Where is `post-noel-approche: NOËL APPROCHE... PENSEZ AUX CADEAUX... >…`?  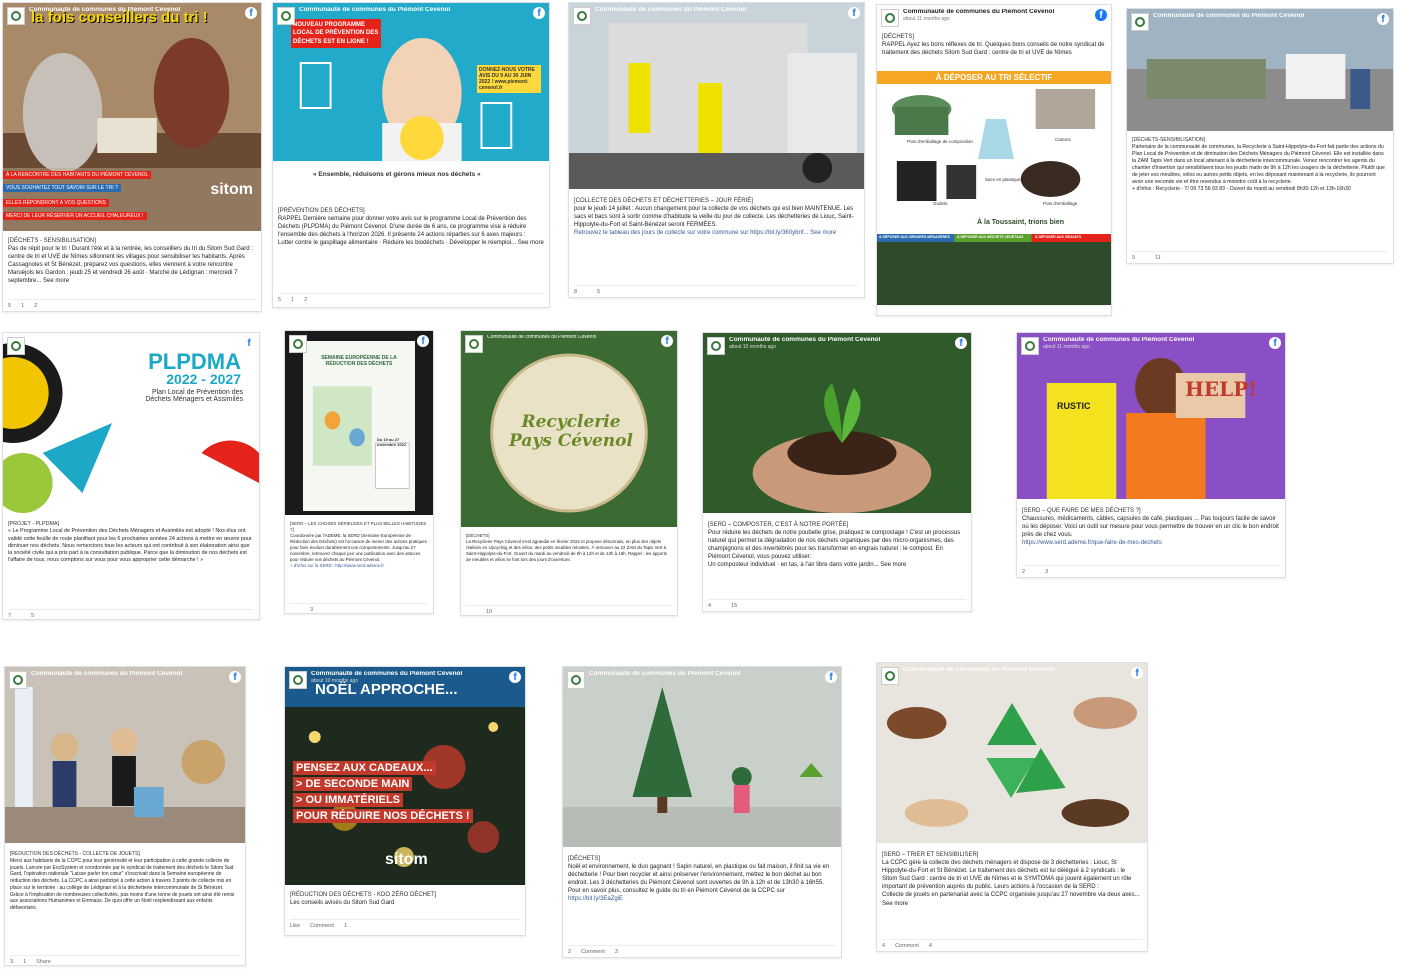 post-noel-approche: NOËL APPROCHE... PENSEZ AUX CADEAUX... >… is located at coordinates (405, 801).